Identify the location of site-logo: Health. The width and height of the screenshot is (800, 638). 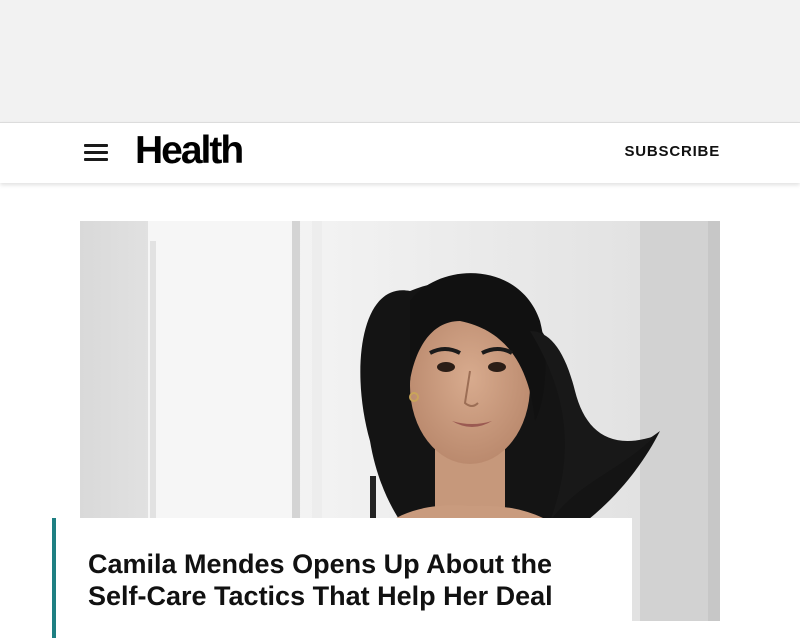
(189, 151).